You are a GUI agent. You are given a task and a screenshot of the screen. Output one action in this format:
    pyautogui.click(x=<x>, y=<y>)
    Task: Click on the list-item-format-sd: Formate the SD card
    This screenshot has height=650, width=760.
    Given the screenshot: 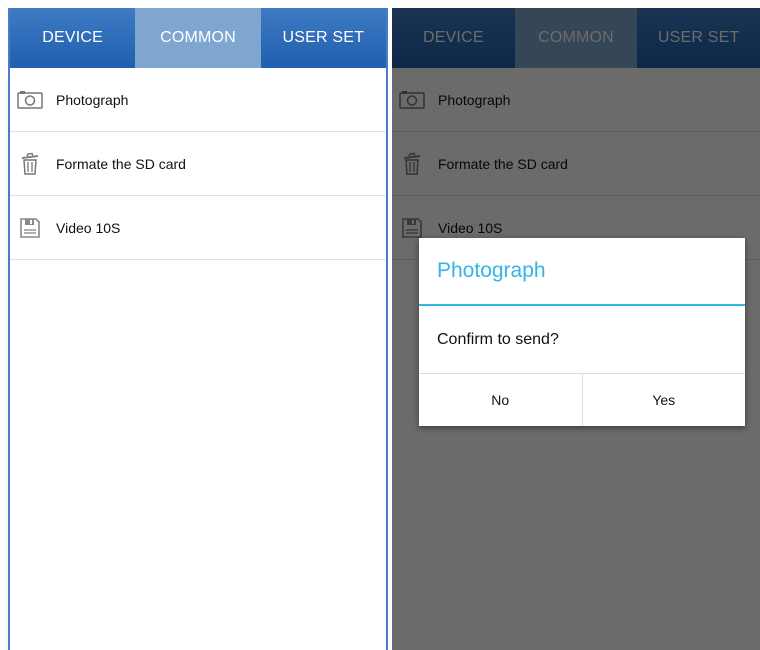 What is the action you would take?
    pyautogui.click(x=198, y=164)
    